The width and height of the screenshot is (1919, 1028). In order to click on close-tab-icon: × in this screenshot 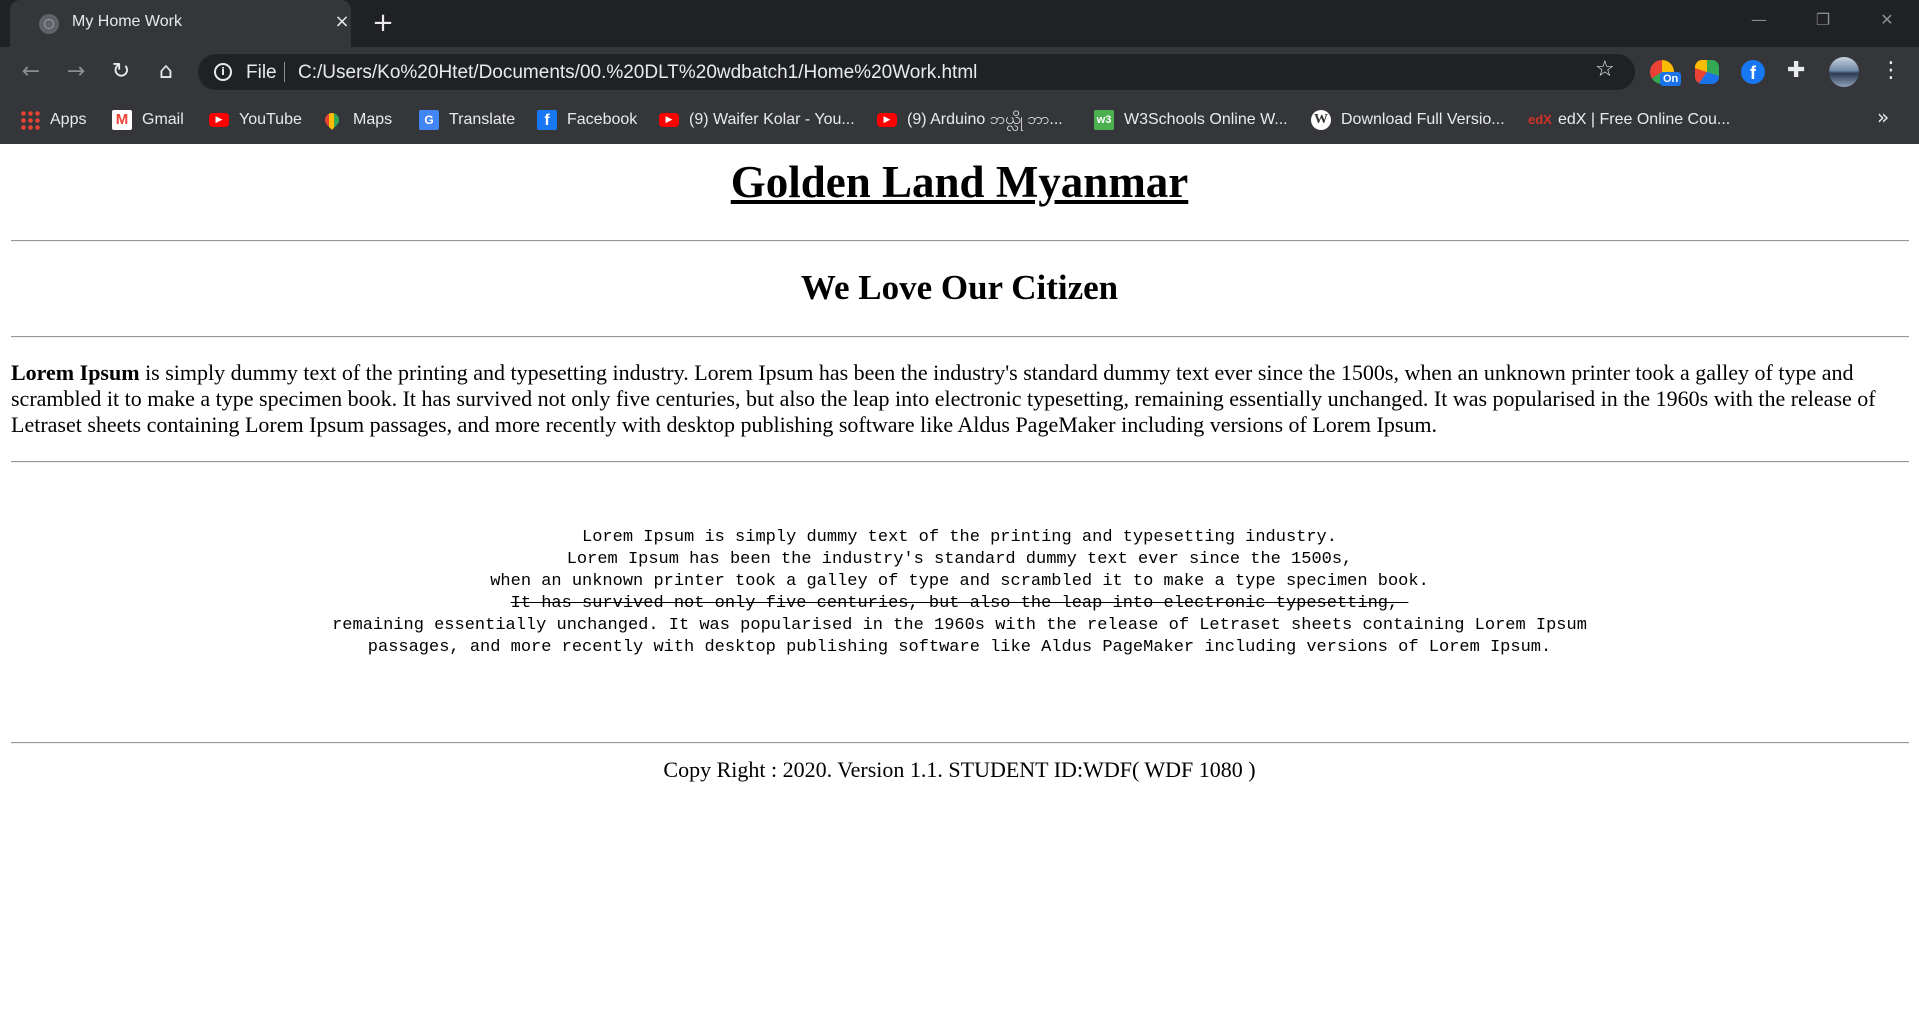, I will do `click(342, 22)`.